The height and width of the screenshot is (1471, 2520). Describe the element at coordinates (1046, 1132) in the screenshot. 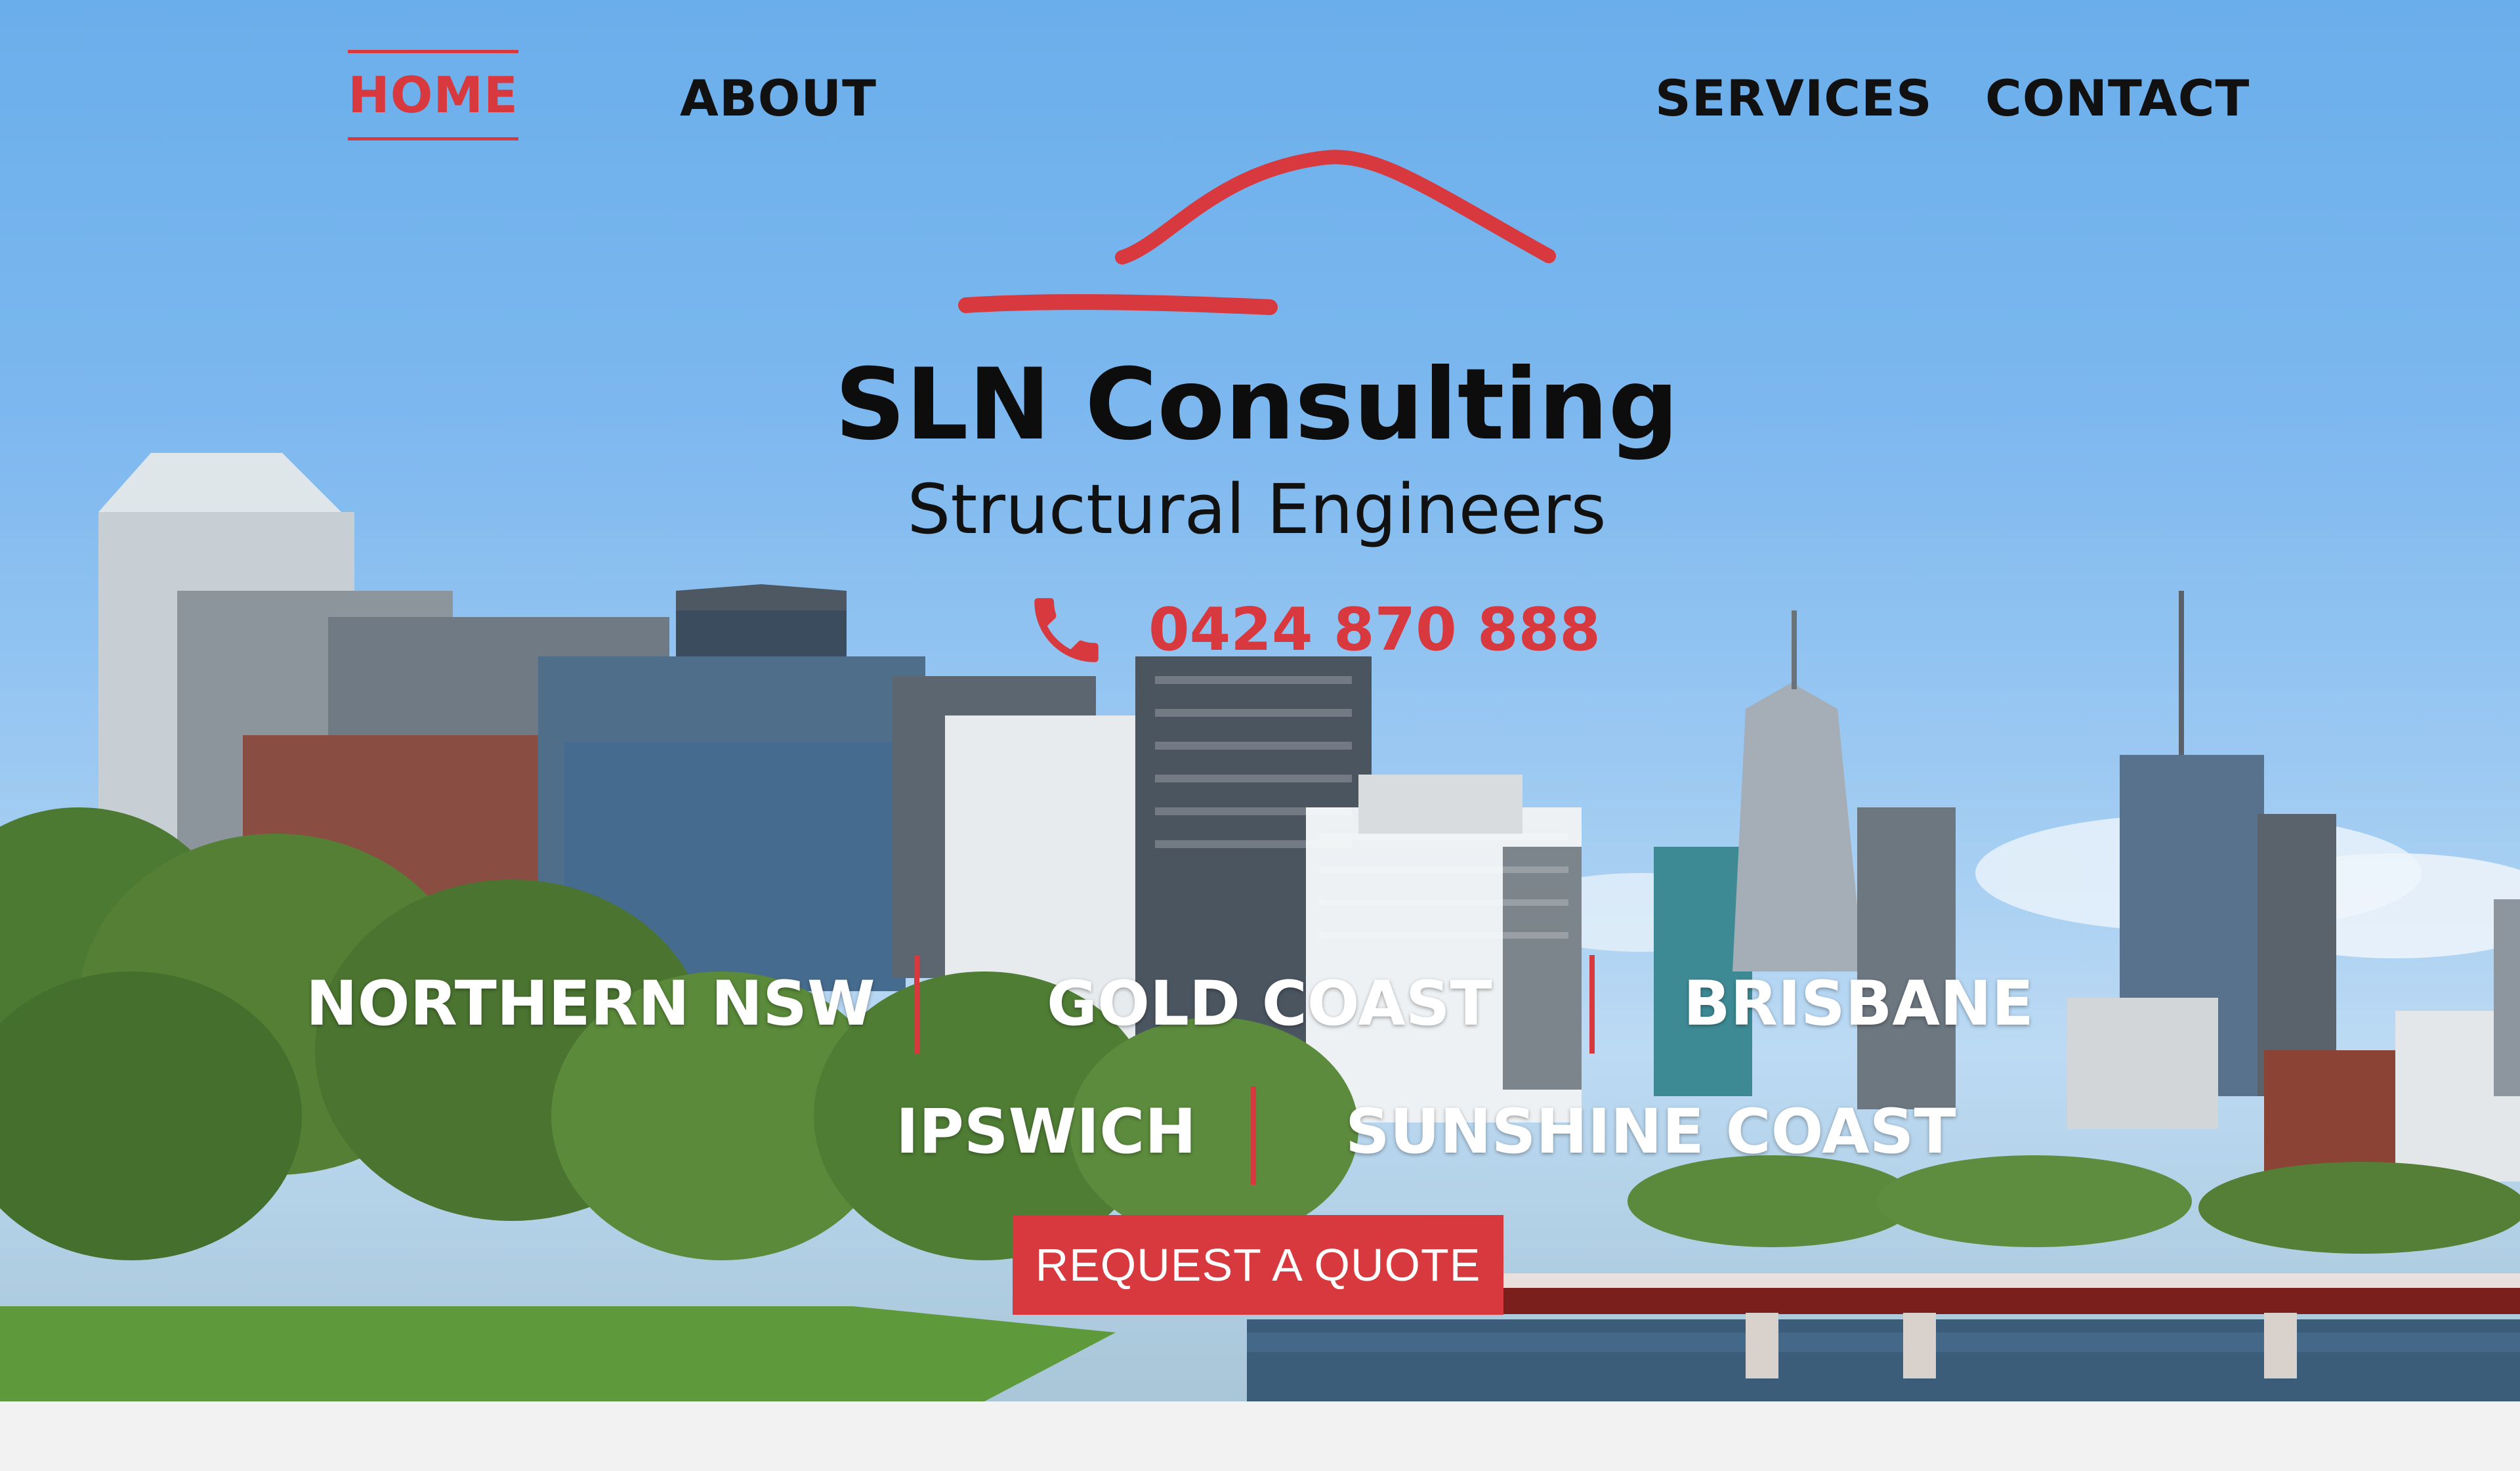

I see `region-ipswich: IPSWICH` at that location.